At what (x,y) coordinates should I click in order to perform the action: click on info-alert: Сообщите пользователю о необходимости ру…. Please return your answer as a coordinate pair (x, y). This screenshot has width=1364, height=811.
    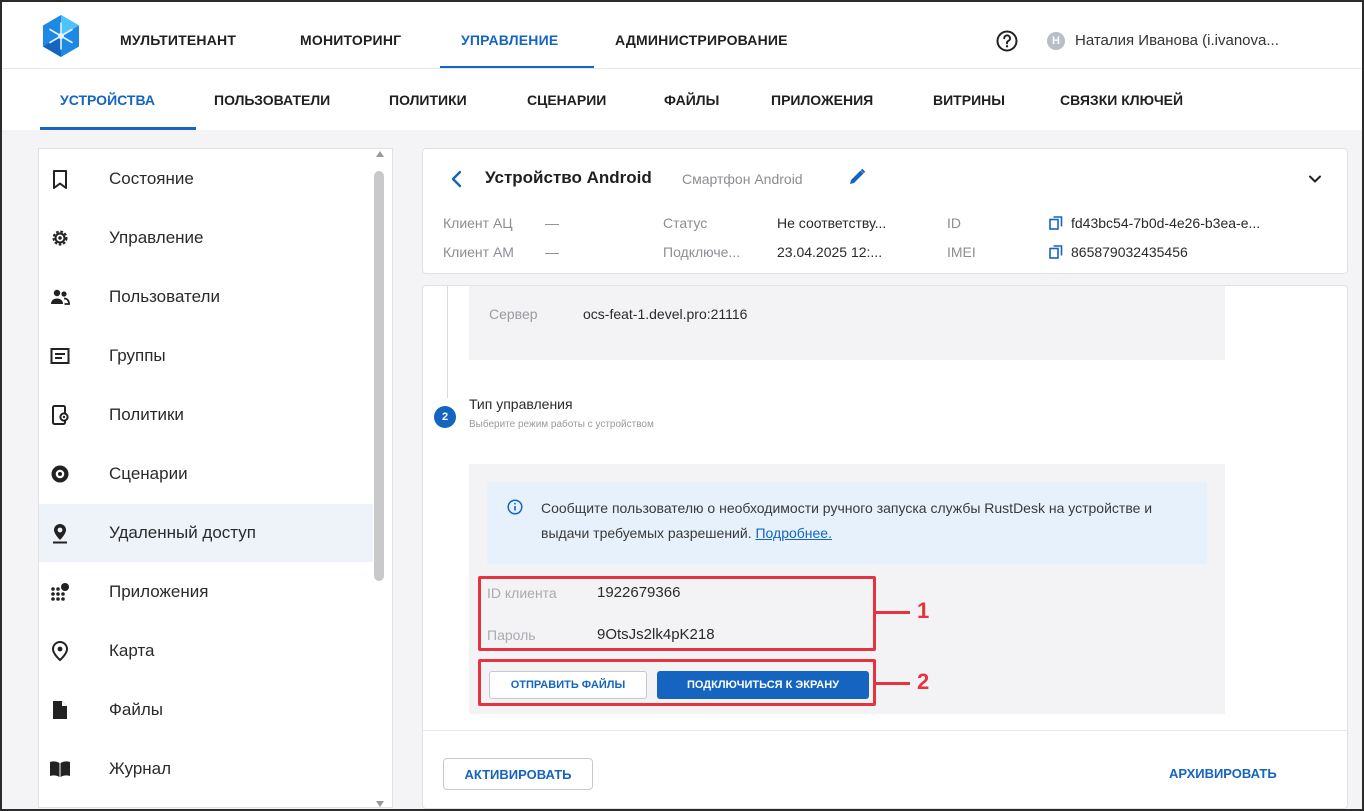
    Looking at the image, I should click on (847, 523).